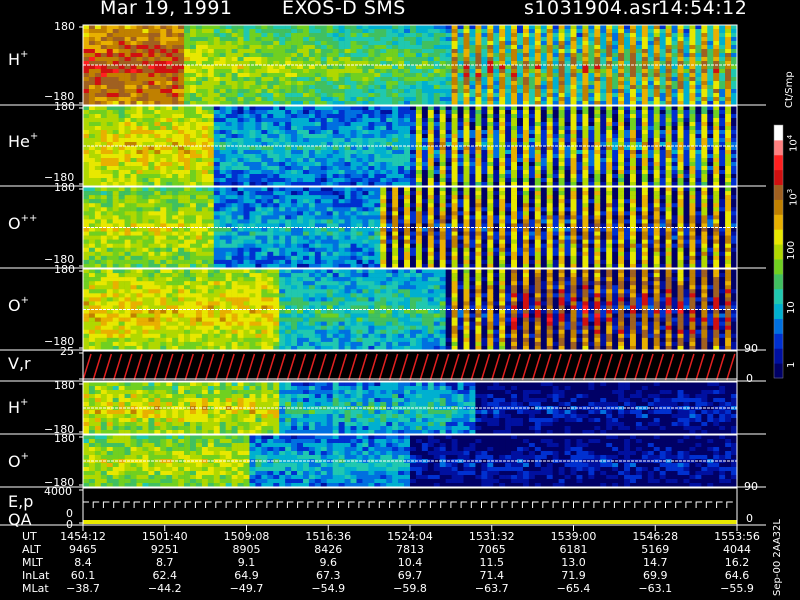 The height and width of the screenshot is (600, 800). I want to click on colorbar-tick-100: 100, so click(791, 250).